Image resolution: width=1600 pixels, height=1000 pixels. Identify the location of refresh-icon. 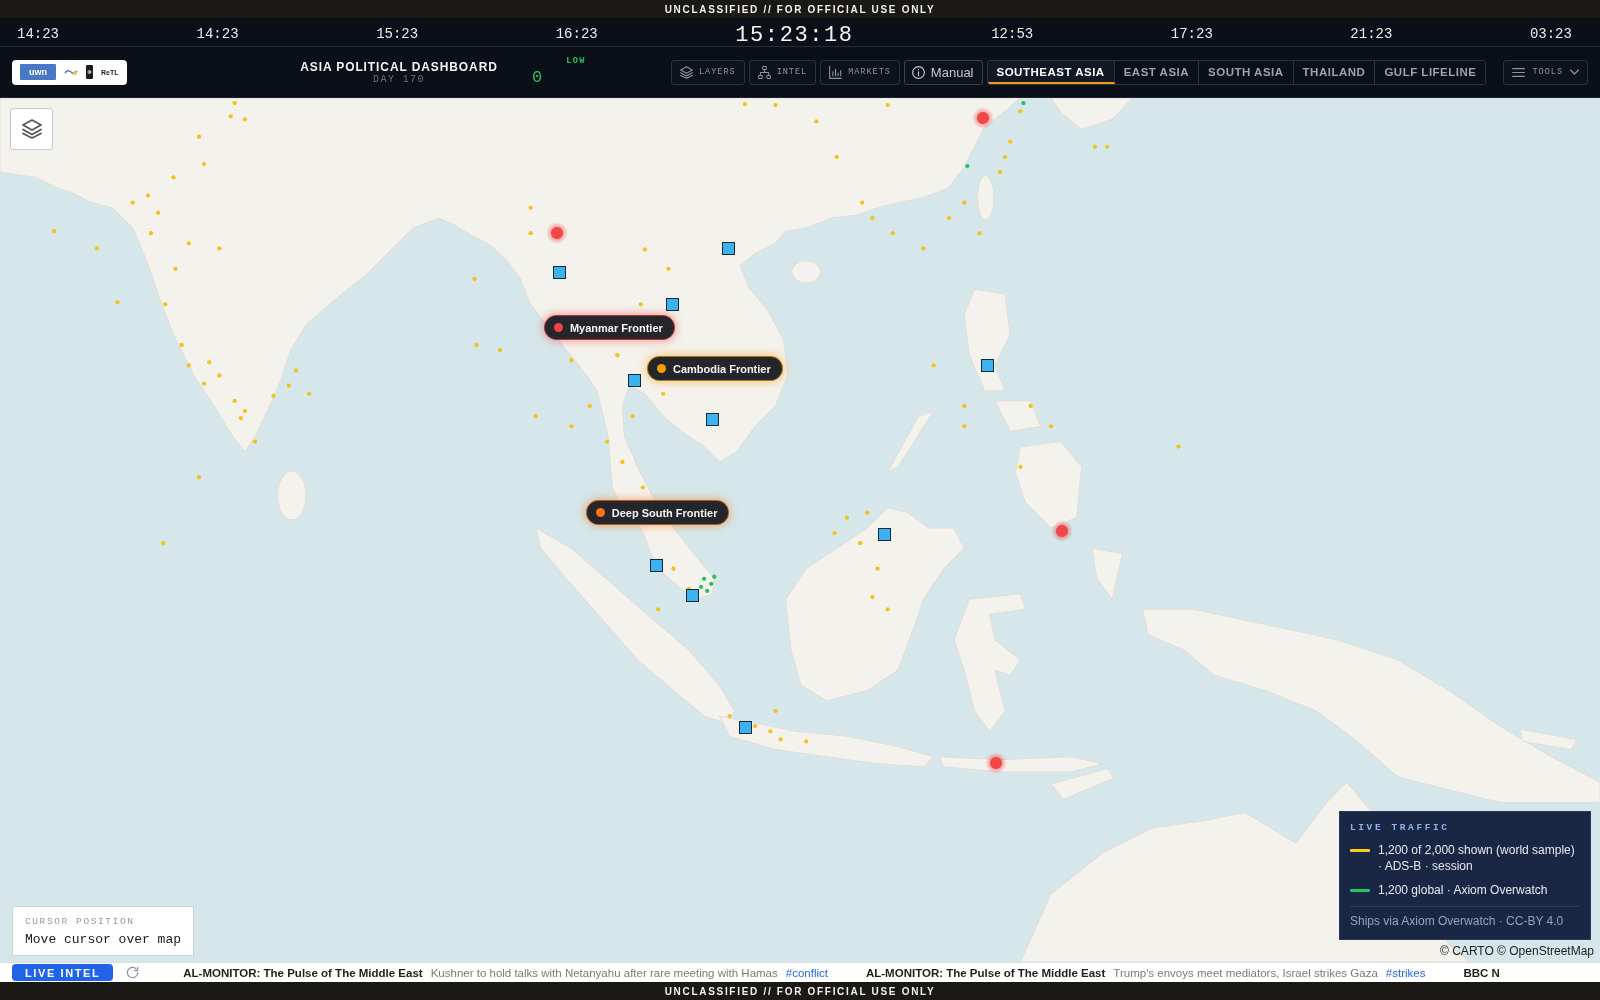
(133, 972).